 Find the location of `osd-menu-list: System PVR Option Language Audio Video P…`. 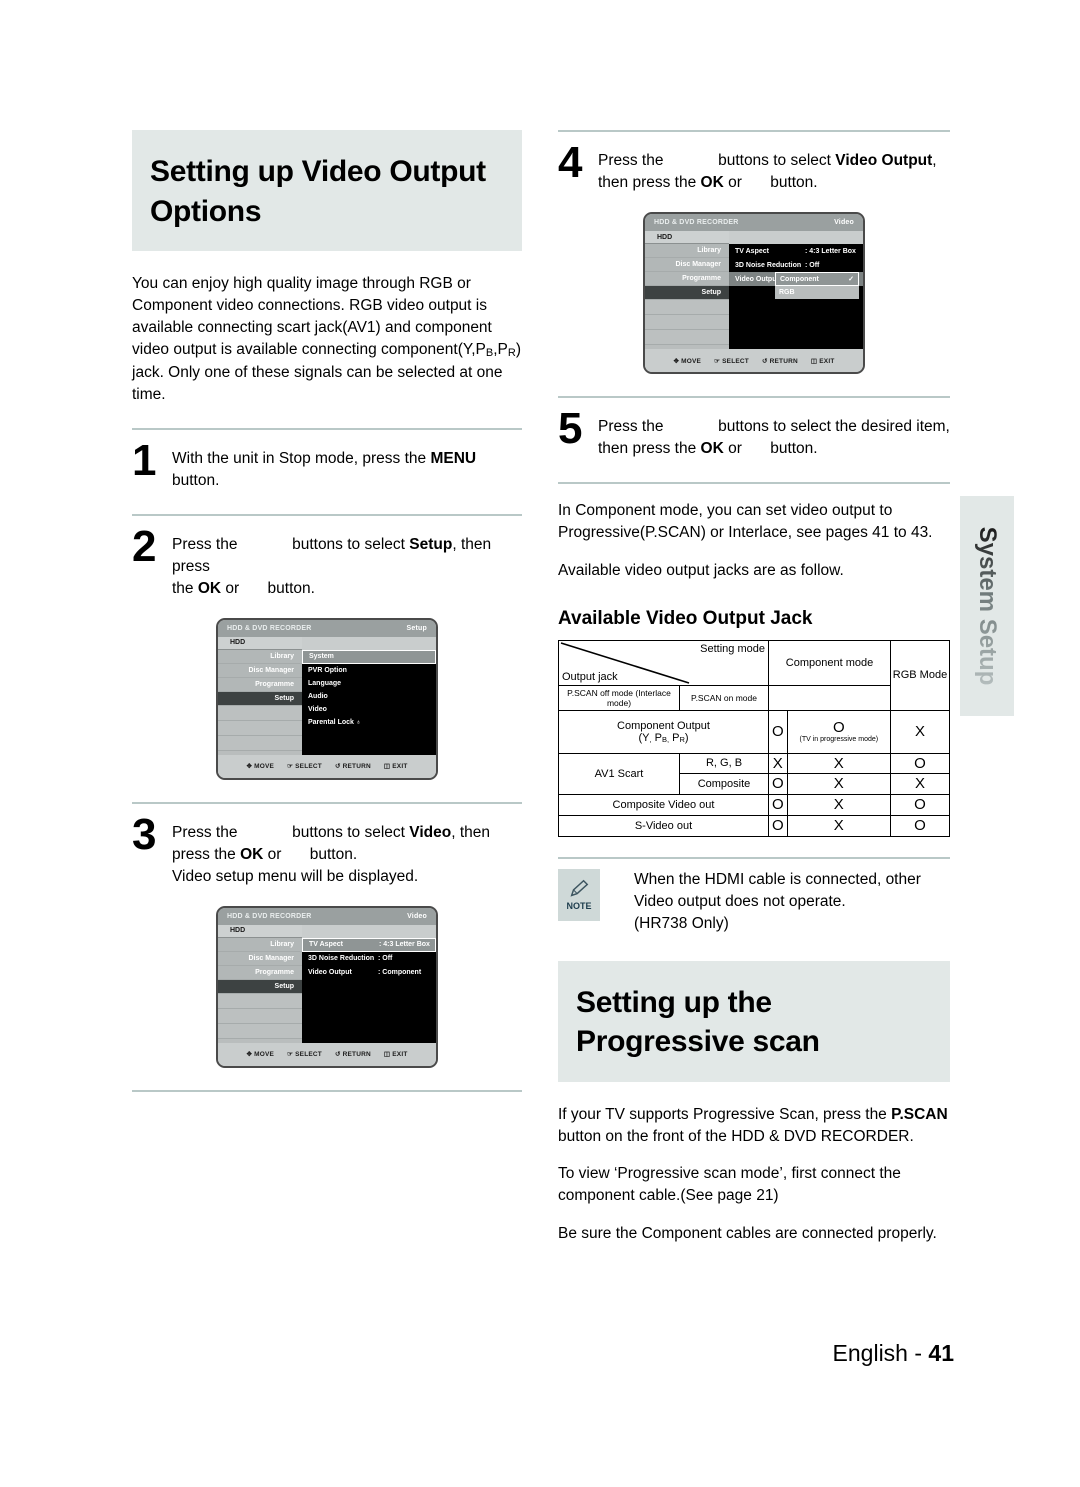

osd-menu-list: System PVR Option Language Audio Video P… is located at coordinates (369, 702).